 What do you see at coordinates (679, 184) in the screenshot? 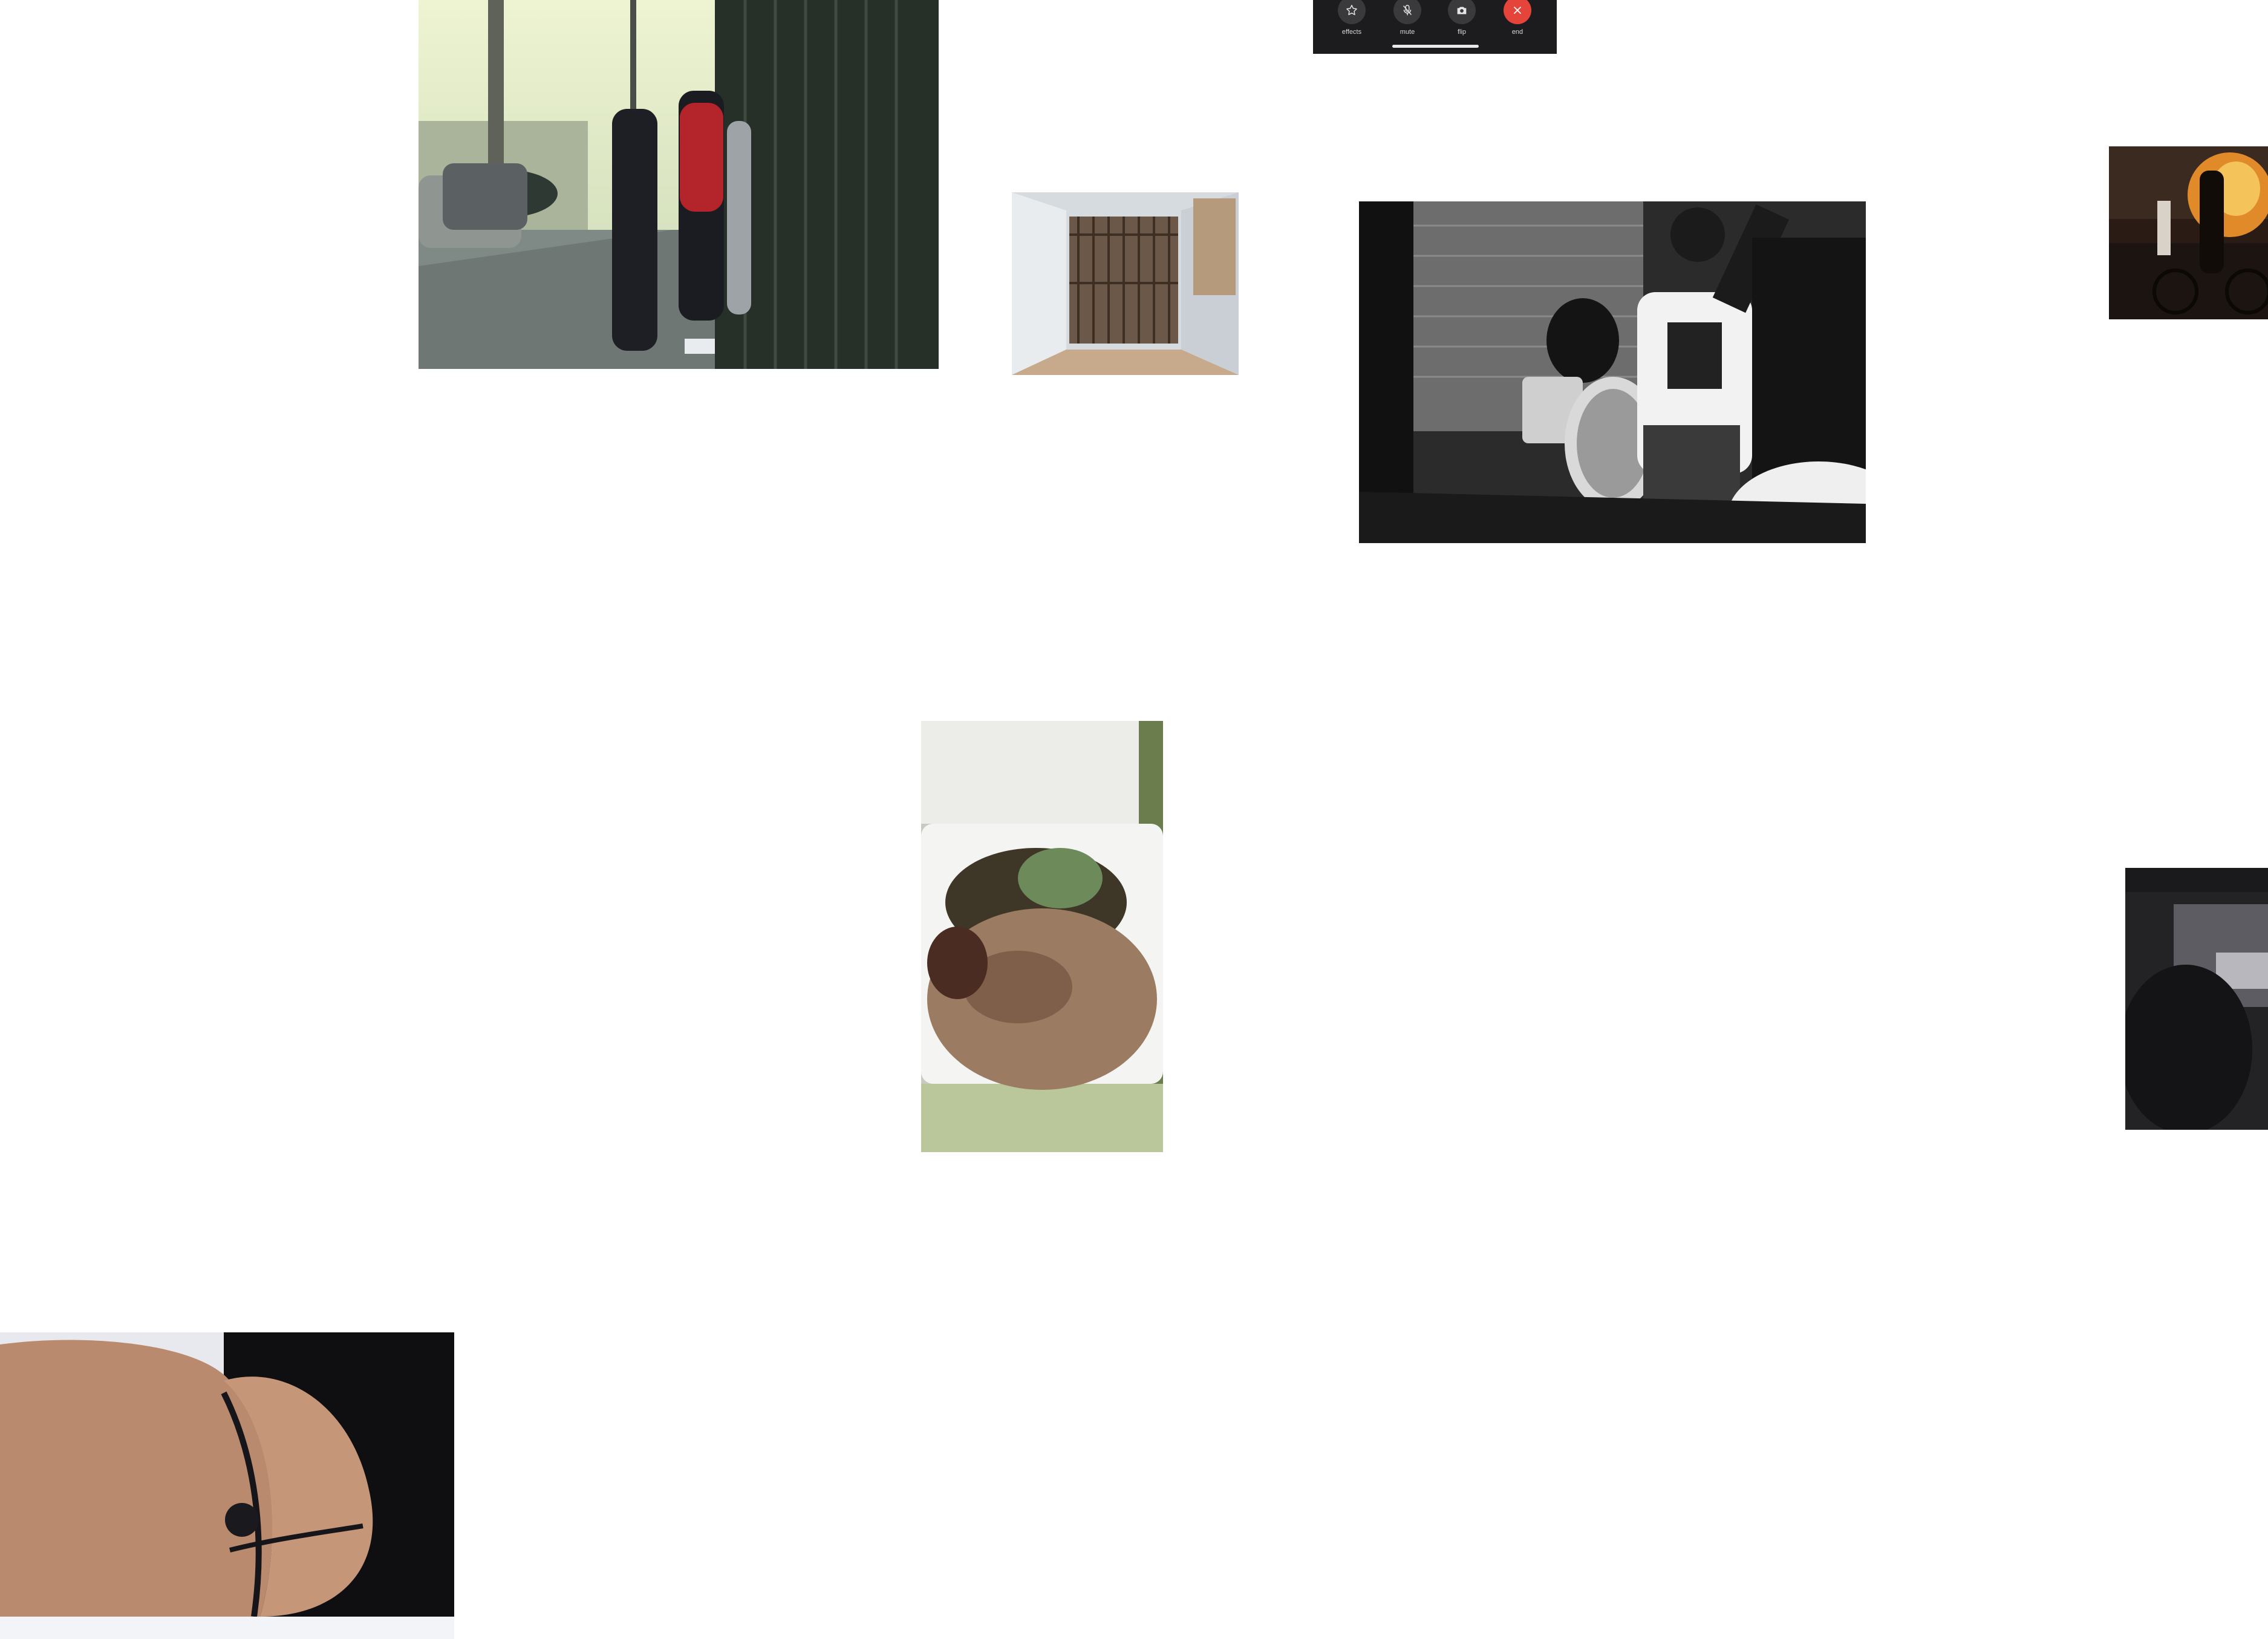
I see `street-scene-photo` at bounding box center [679, 184].